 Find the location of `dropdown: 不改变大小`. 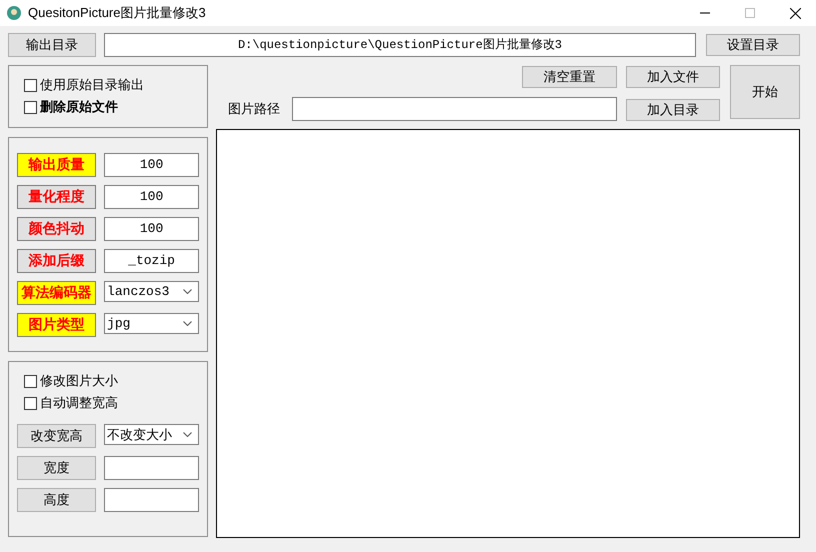

dropdown: 不改变大小 is located at coordinates (151, 434).